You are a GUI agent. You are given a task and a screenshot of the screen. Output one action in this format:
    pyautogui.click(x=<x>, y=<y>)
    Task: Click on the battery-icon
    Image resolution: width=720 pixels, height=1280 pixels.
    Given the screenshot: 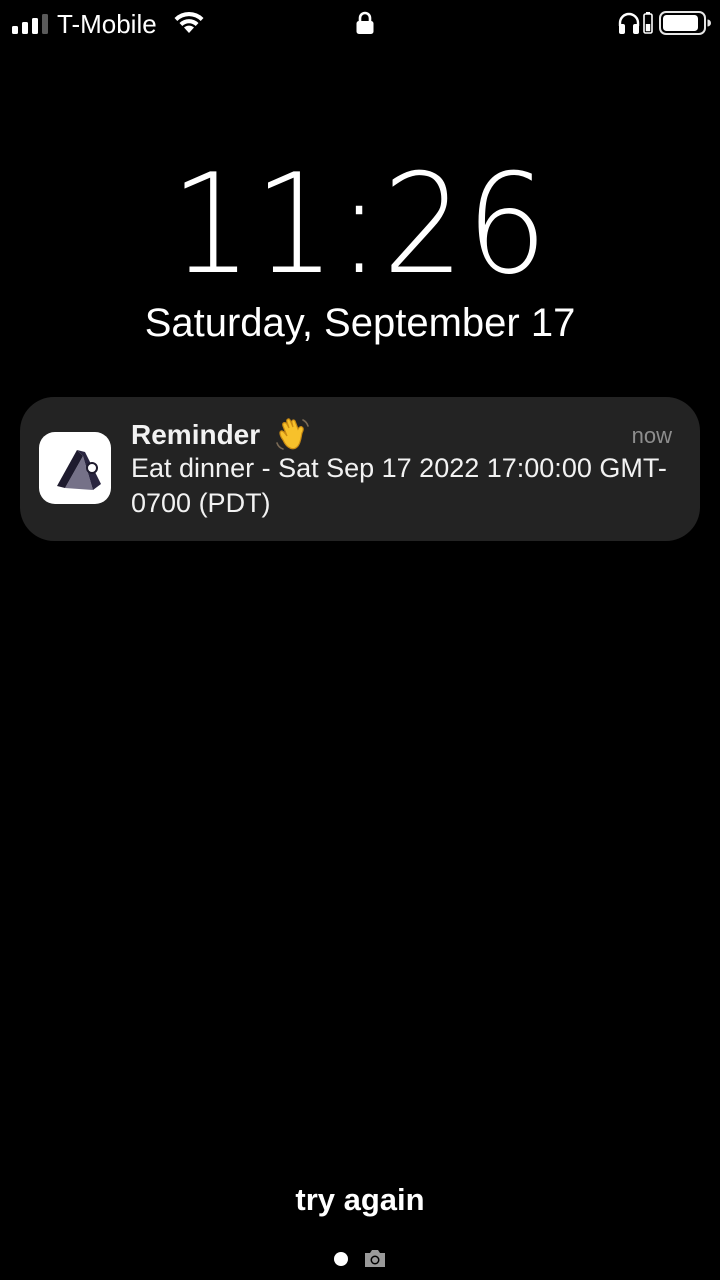 What is the action you would take?
    pyautogui.click(x=685, y=23)
    